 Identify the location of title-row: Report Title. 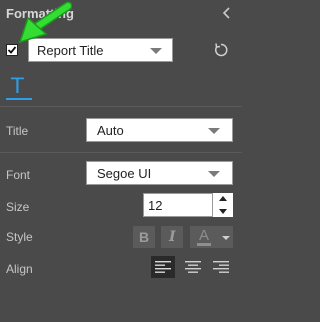
(121, 50).